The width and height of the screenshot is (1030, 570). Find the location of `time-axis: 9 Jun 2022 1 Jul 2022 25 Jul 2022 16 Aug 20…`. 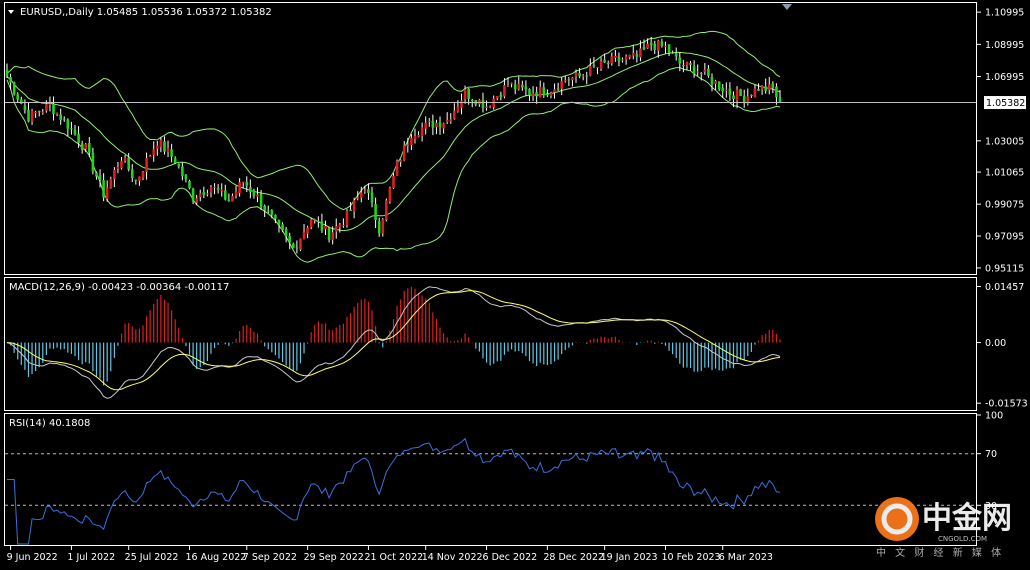

time-axis: 9 Jun 2022 1 Jul 2022 25 Jul 2022 16 Aug 20… is located at coordinates (390, 554).